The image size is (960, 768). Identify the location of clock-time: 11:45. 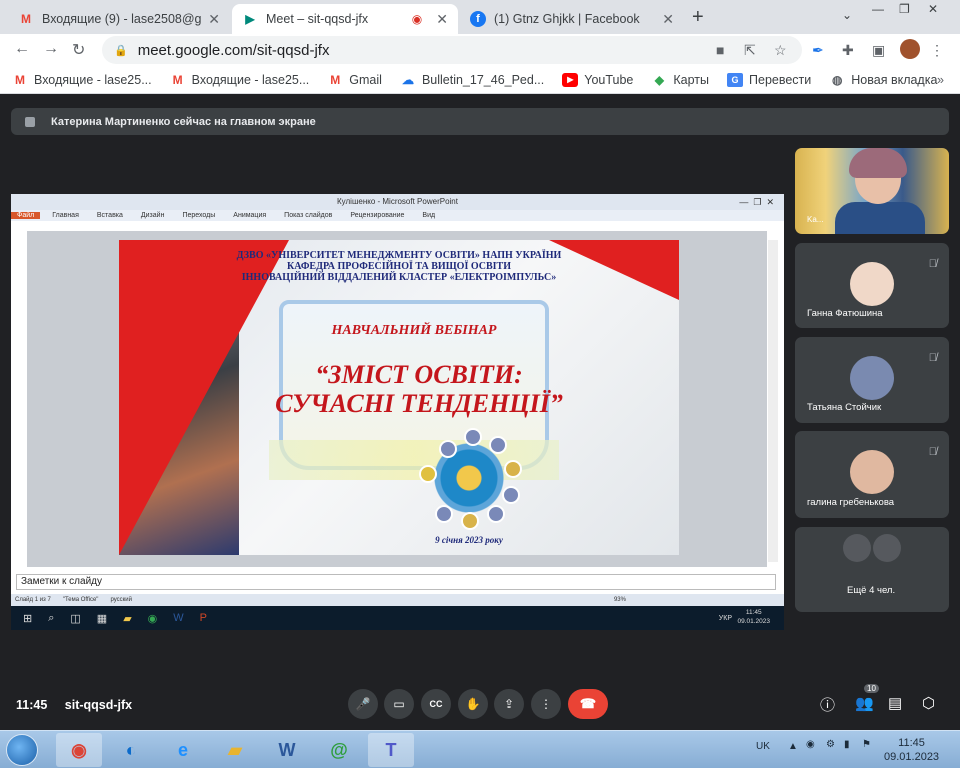
(753, 612).